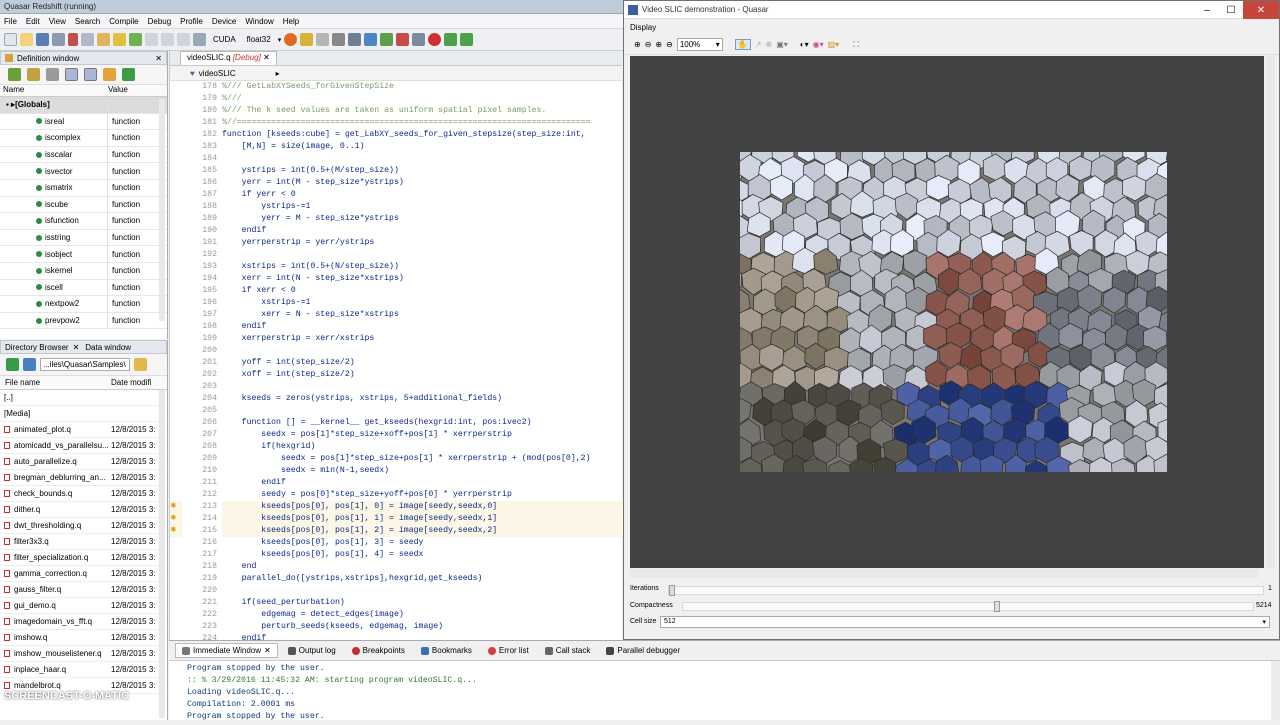 This screenshot has width=1280, height=725. Describe the element at coordinates (83, 414) in the screenshot. I see `file-row: [Media]` at that location.